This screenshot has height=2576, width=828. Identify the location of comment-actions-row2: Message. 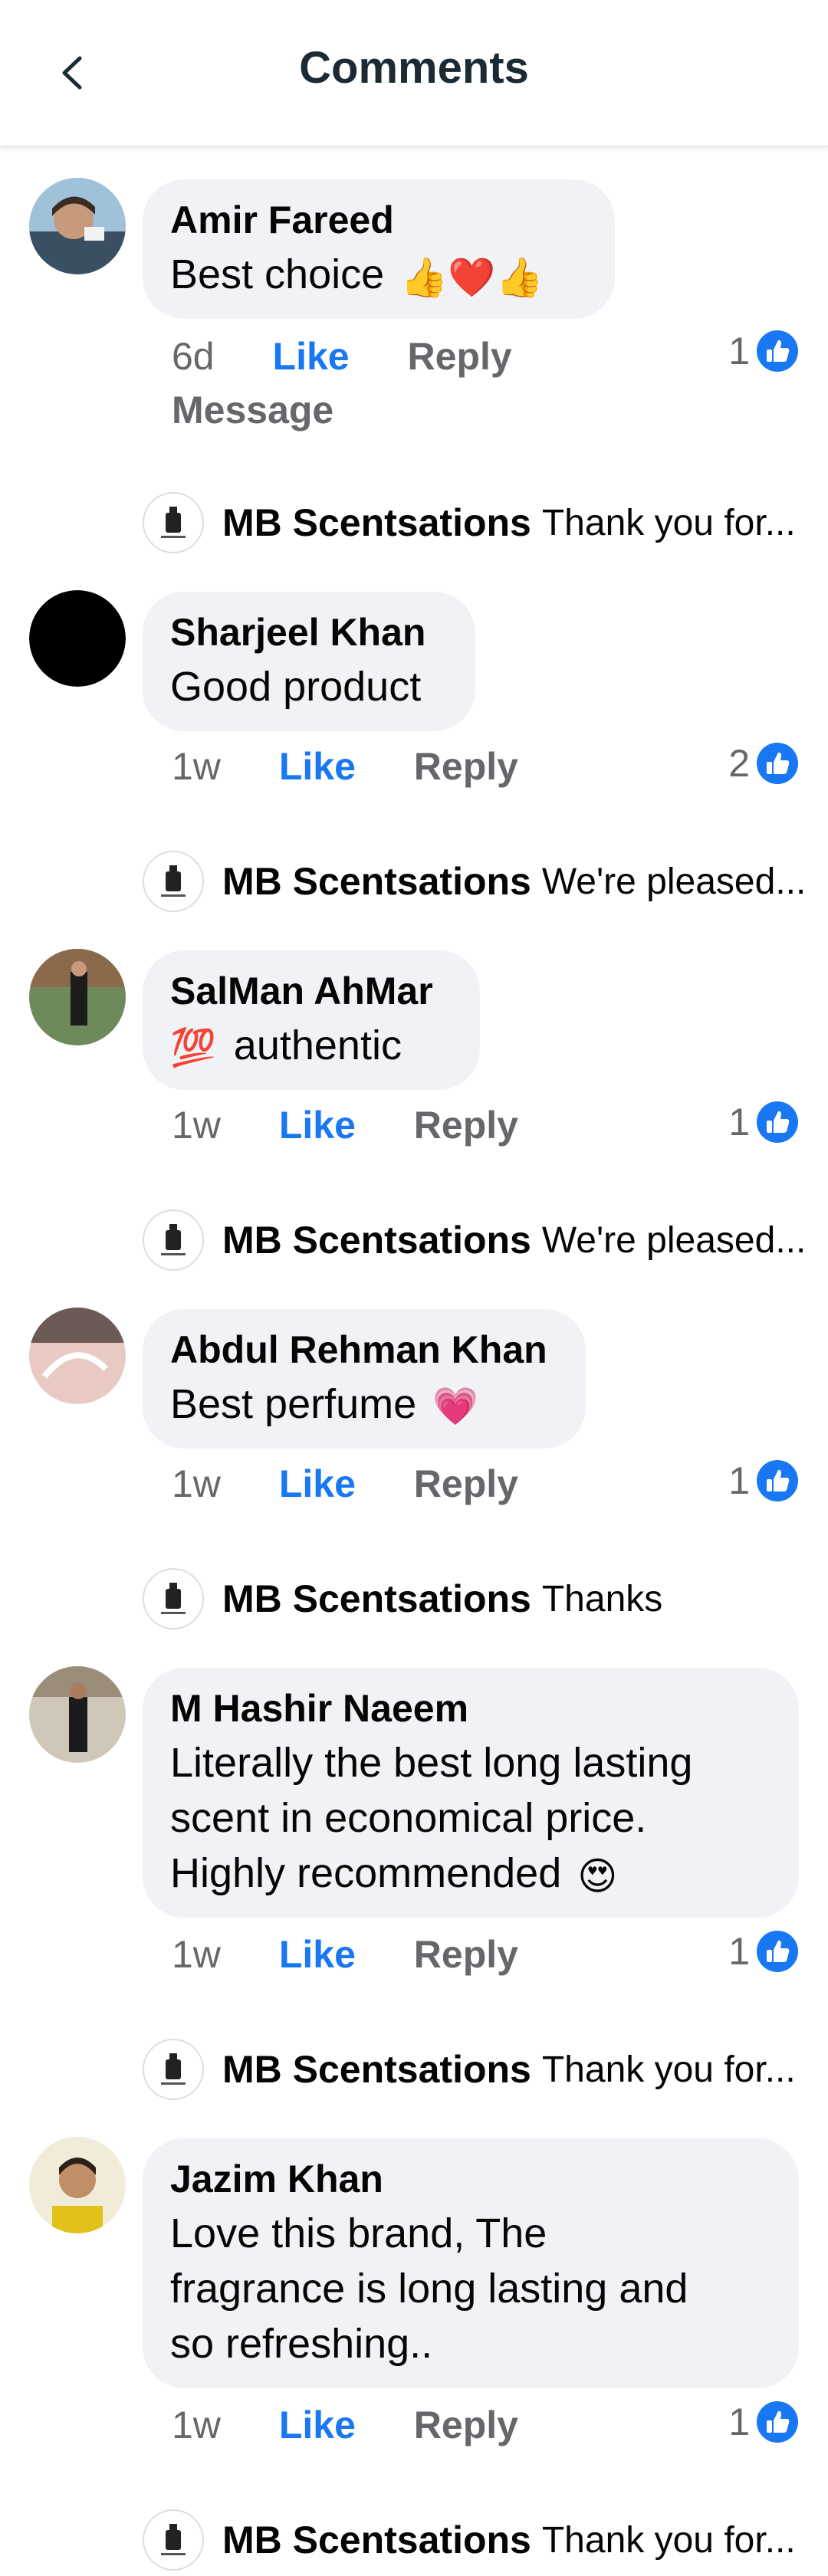
(277, 410).